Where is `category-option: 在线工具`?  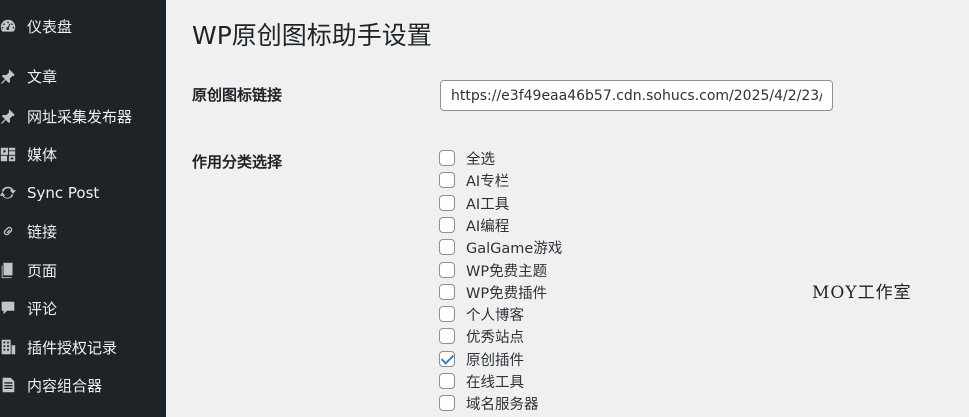 category-option: 在线工具 is located at coordinates (481, 381).